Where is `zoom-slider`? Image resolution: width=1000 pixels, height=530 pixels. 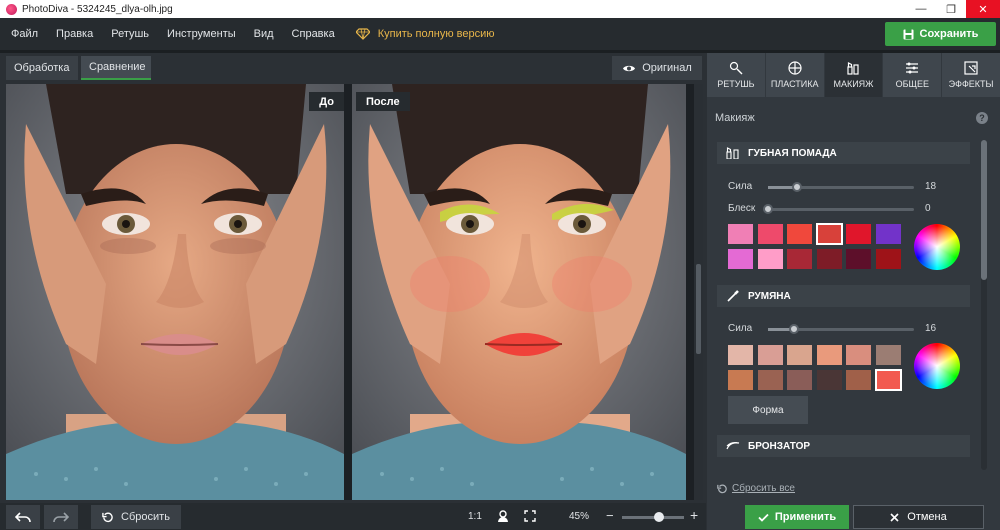
zoom-slider is located at coordinates (653, 517).